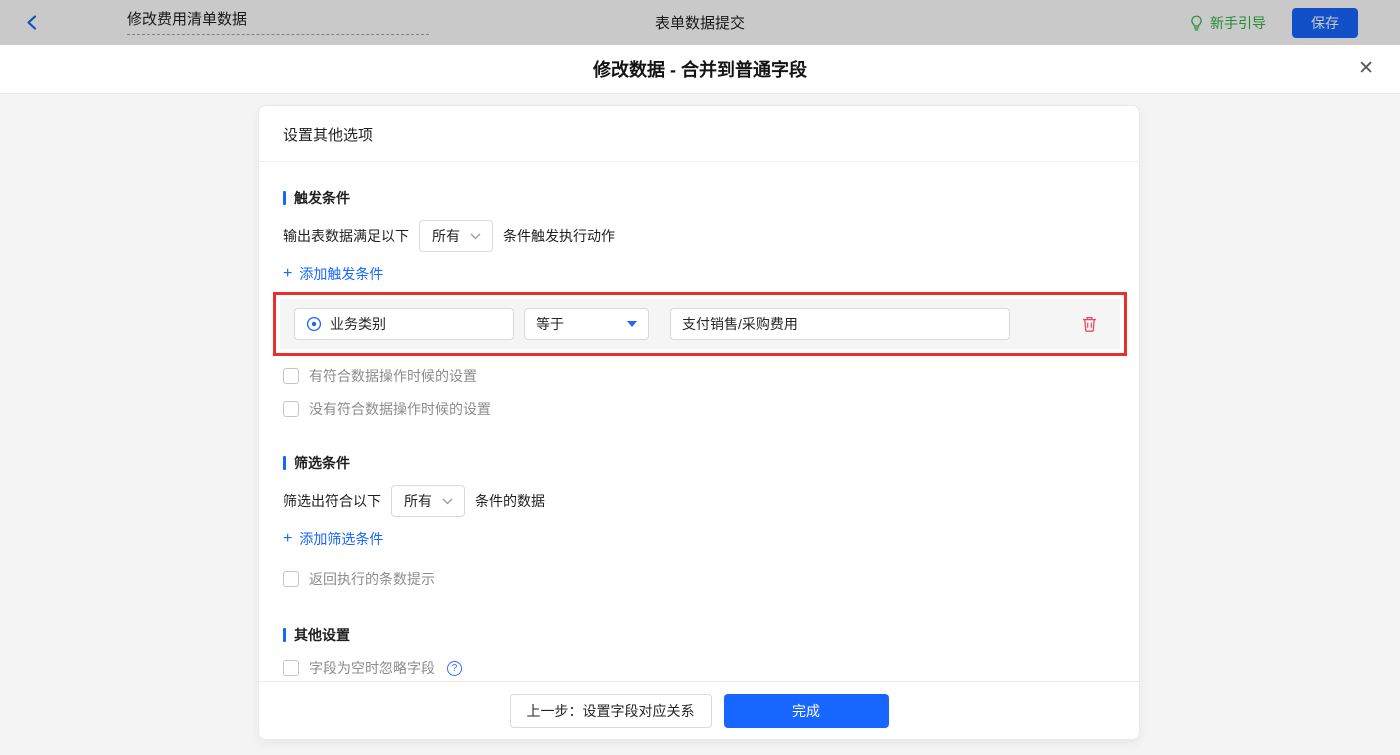  I want to click on add-filter-condition-link: + 添加筛选条件, so click(333, 539).